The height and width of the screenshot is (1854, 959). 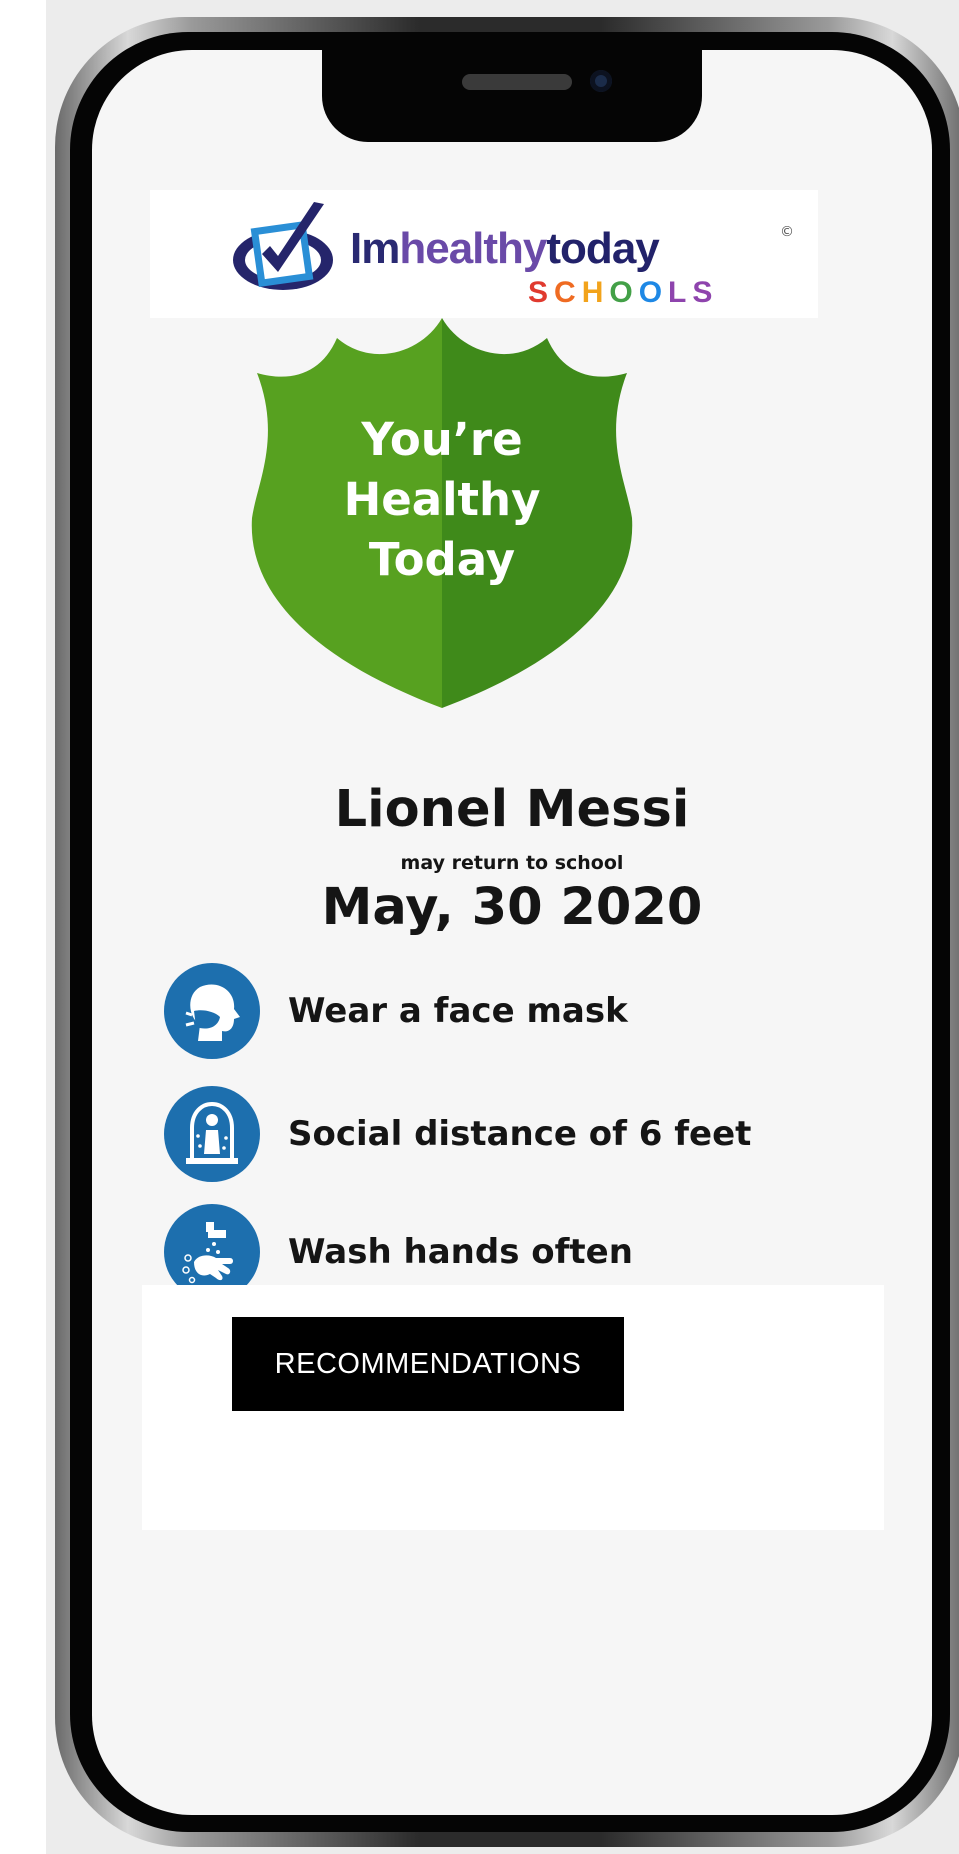 I want to click on social-distance-icon, so click(x=212, y=1134).